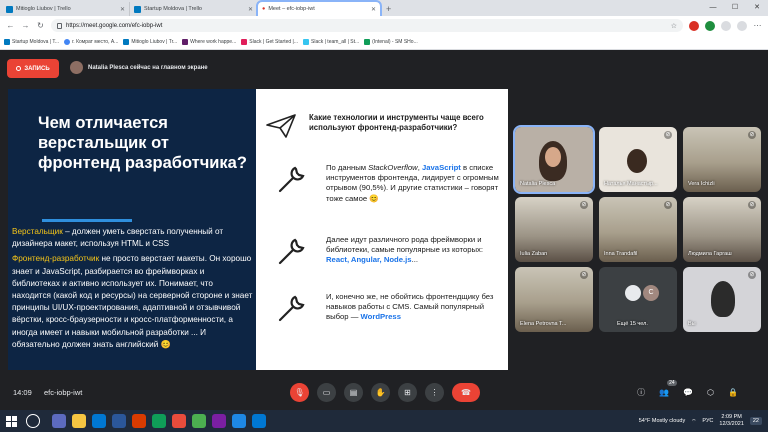  I want to click on profile-avatar, so click(742, 25).